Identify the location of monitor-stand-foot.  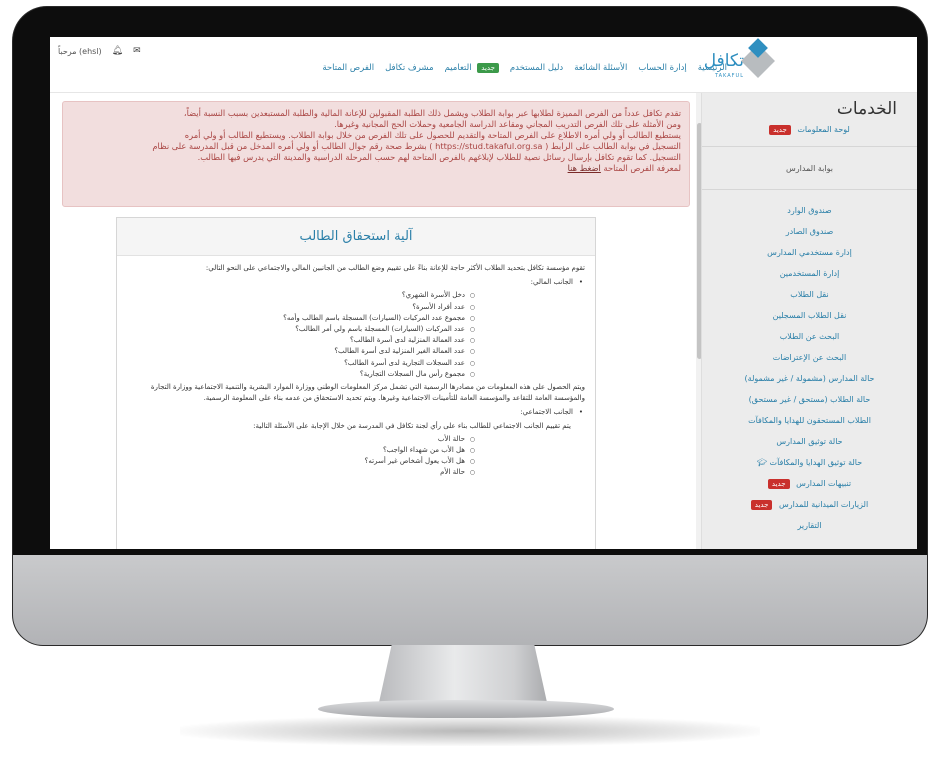
(466, 709).